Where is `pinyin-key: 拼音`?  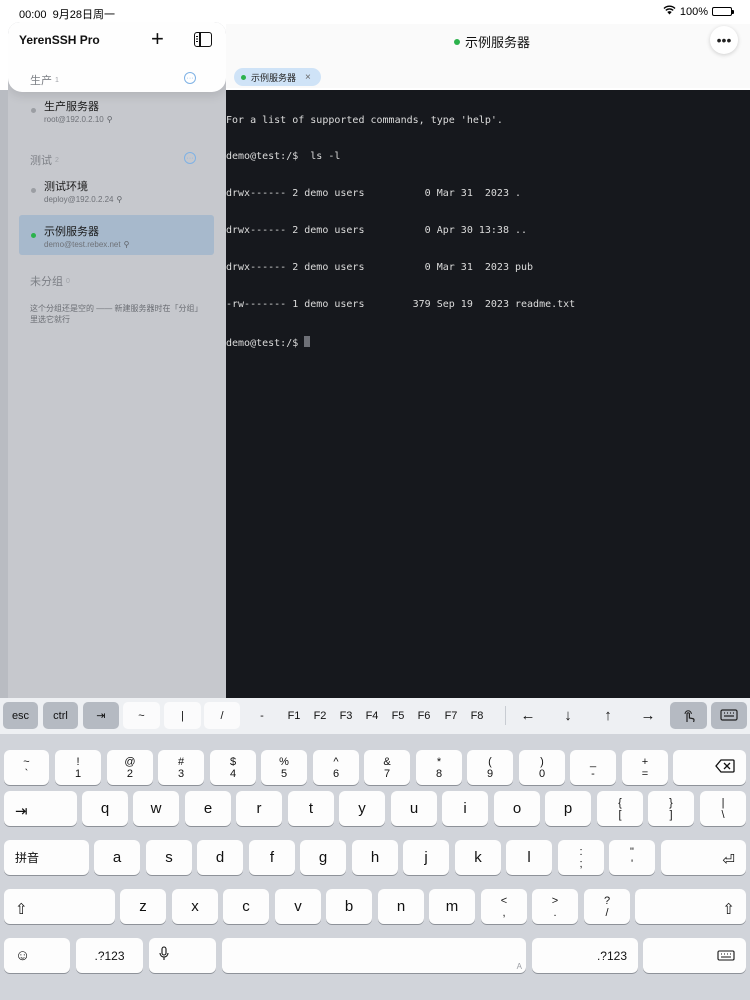
pinyin-key: 拼音 is located at coordinates (46, 857).